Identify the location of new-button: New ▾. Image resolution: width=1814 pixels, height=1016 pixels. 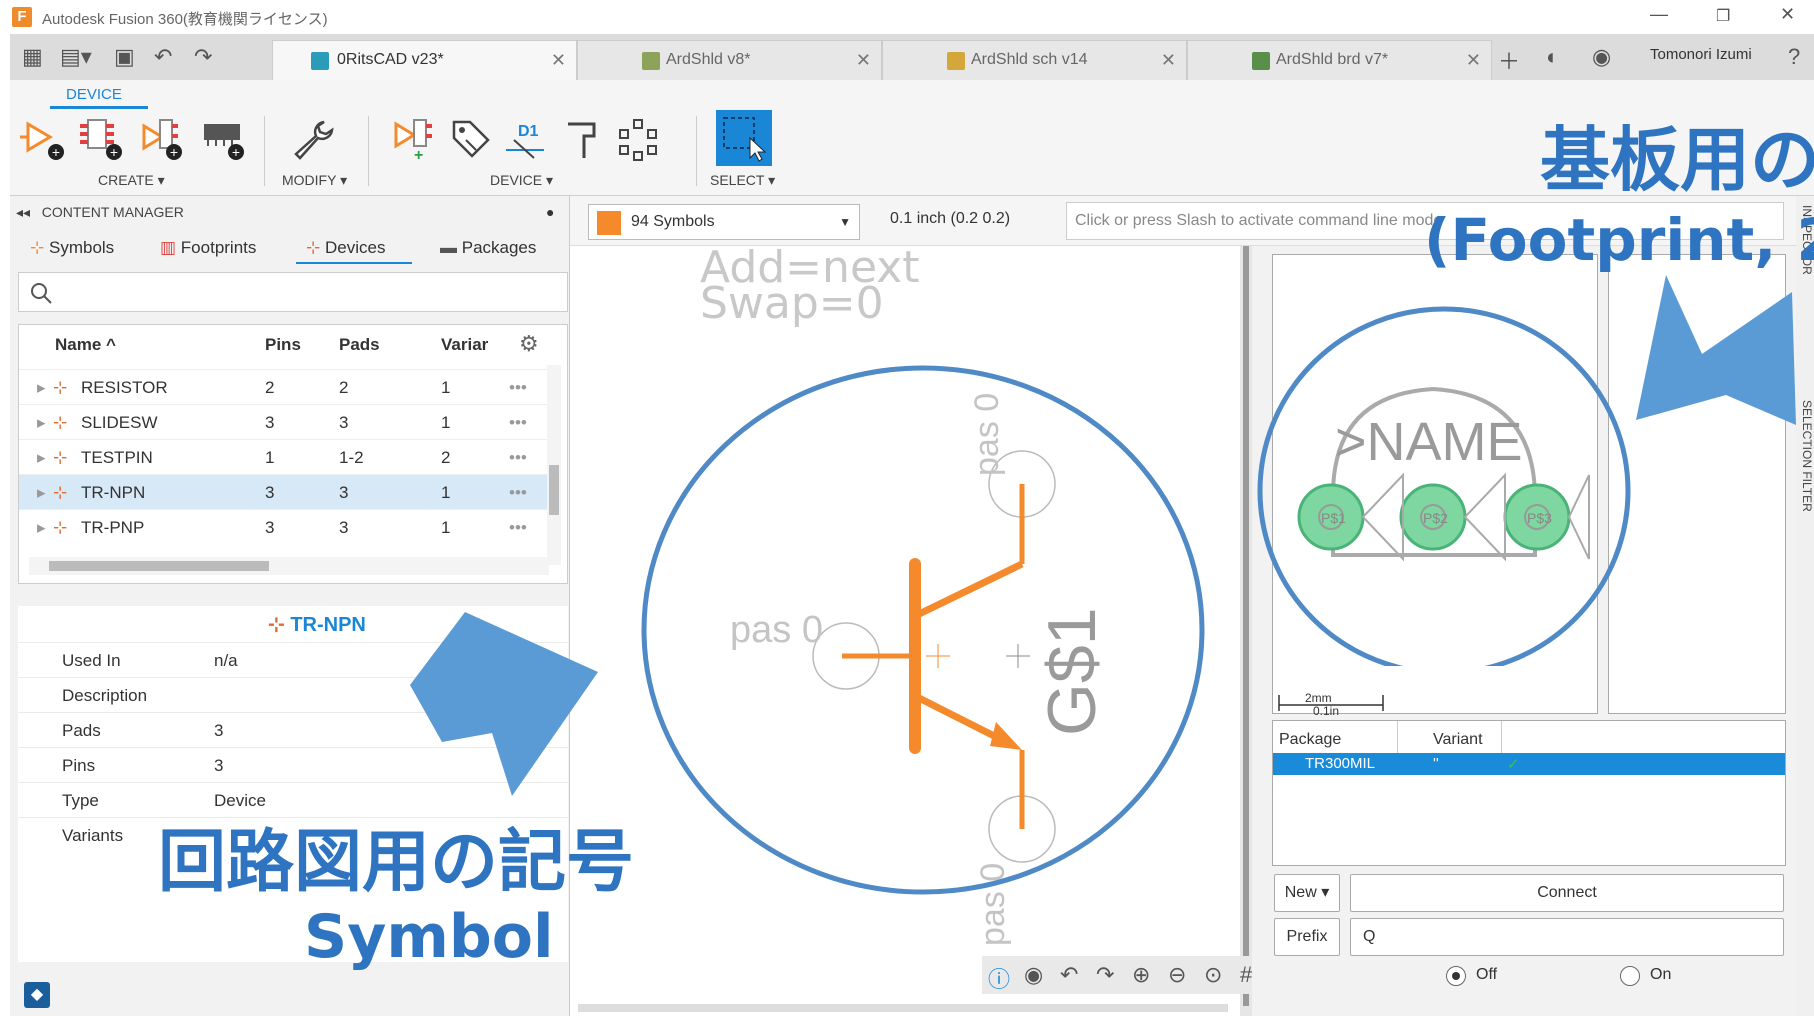
(1307, 893).